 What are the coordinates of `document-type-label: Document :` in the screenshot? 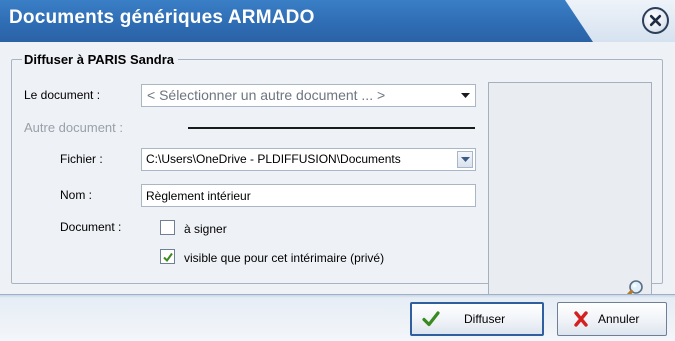 It's located at (91, 227).